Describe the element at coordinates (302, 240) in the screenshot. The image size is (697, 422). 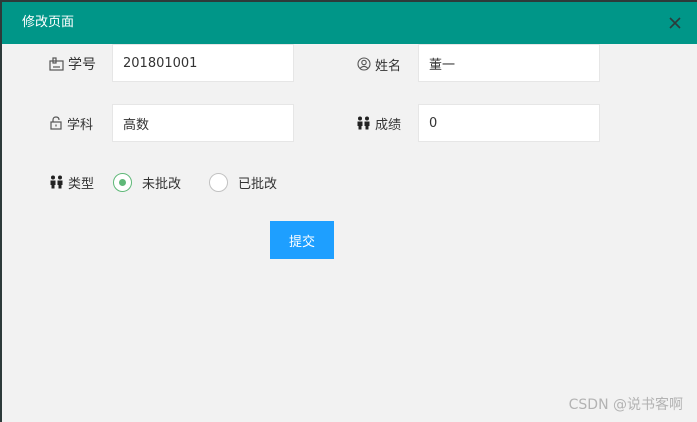
I see `submit-button: 提交` at that location.